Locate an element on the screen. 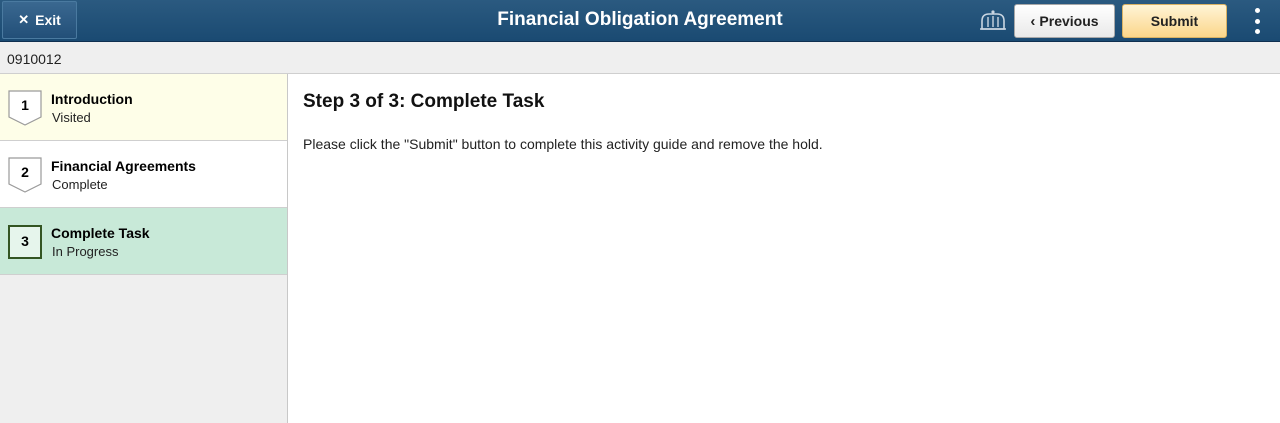 Image resolution: width=1280 pixels, height=423 pixels. student-id-bar: 0910012 is located at coordinates (640, 58).